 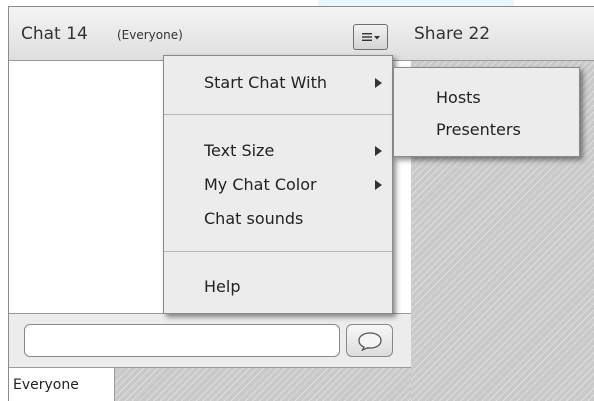 I want to click on chat-tab-bar: Everyone, so click(x=210, y=384).